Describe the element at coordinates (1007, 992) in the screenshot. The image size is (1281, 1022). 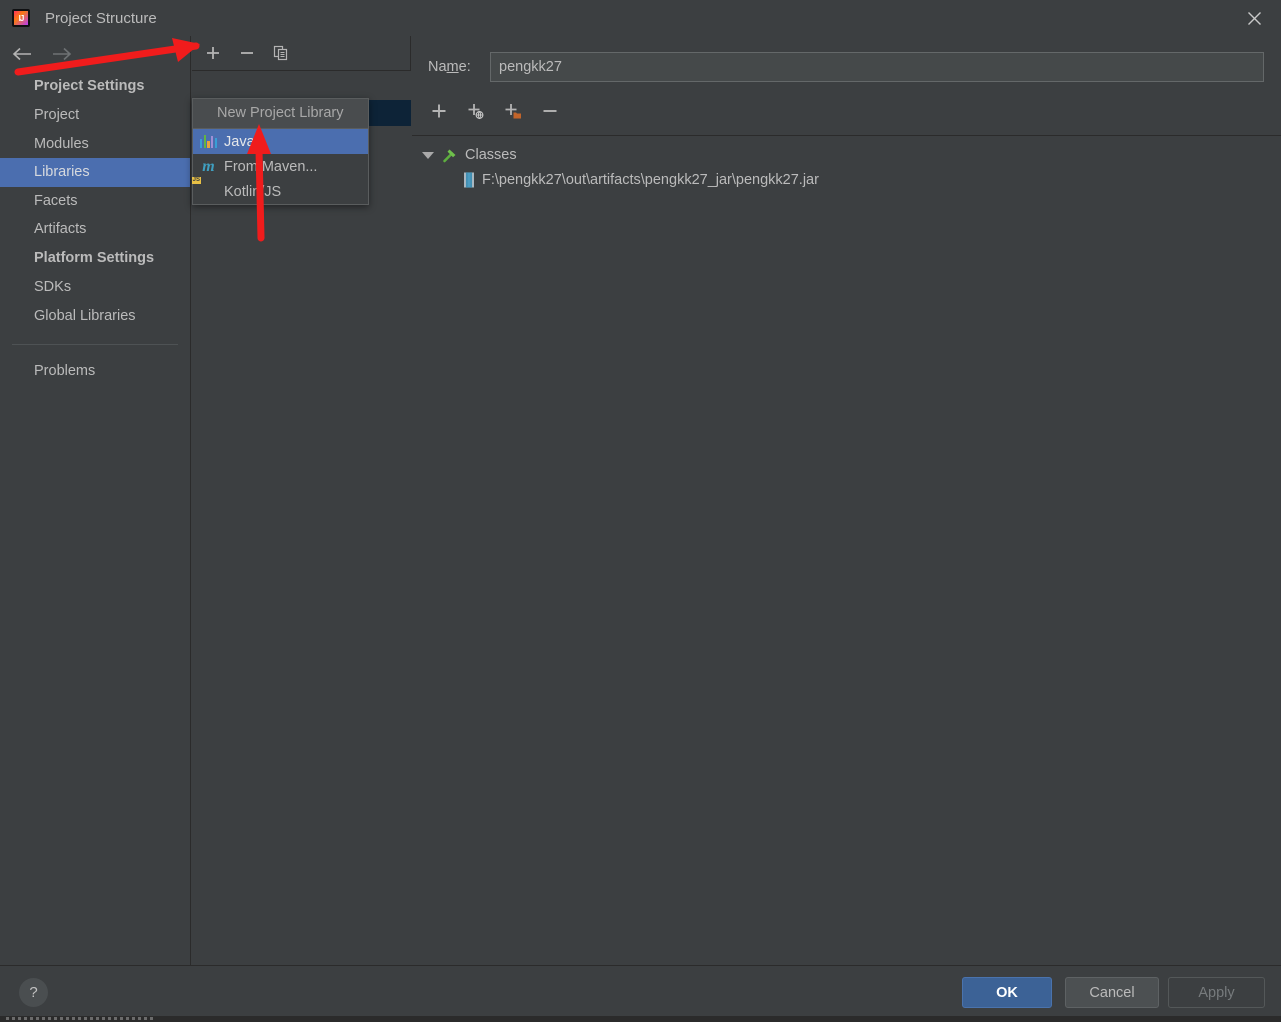
I see `ok-button: OK` at that location.